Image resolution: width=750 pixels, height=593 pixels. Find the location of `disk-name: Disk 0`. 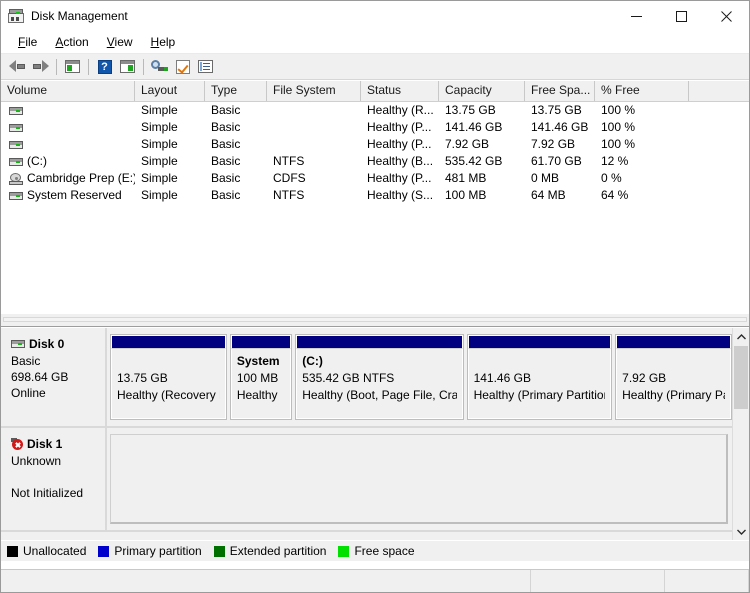

disk-name: Disk 0 is located at coordinates (47, 344).